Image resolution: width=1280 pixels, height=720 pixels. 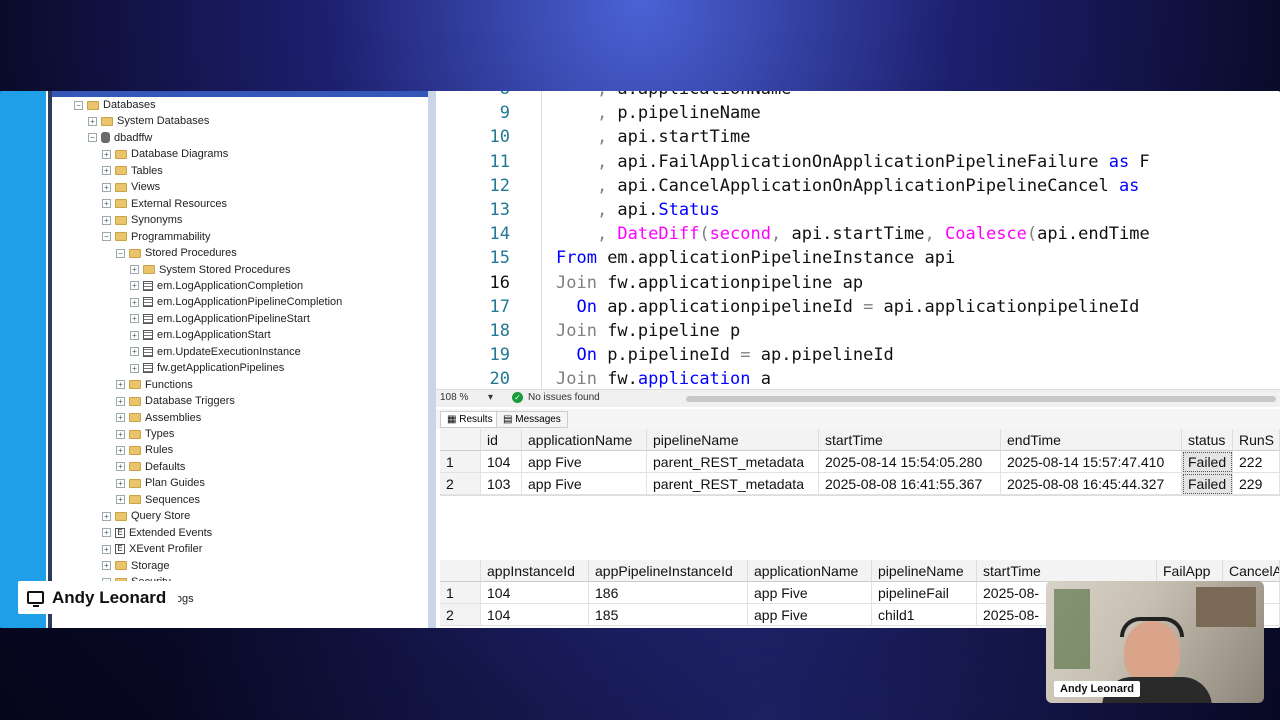 What do you see at coordinates (175, 401) in the screenshot?
I see `tree-node: + Database Triggers` at bounding box center [175, 401].